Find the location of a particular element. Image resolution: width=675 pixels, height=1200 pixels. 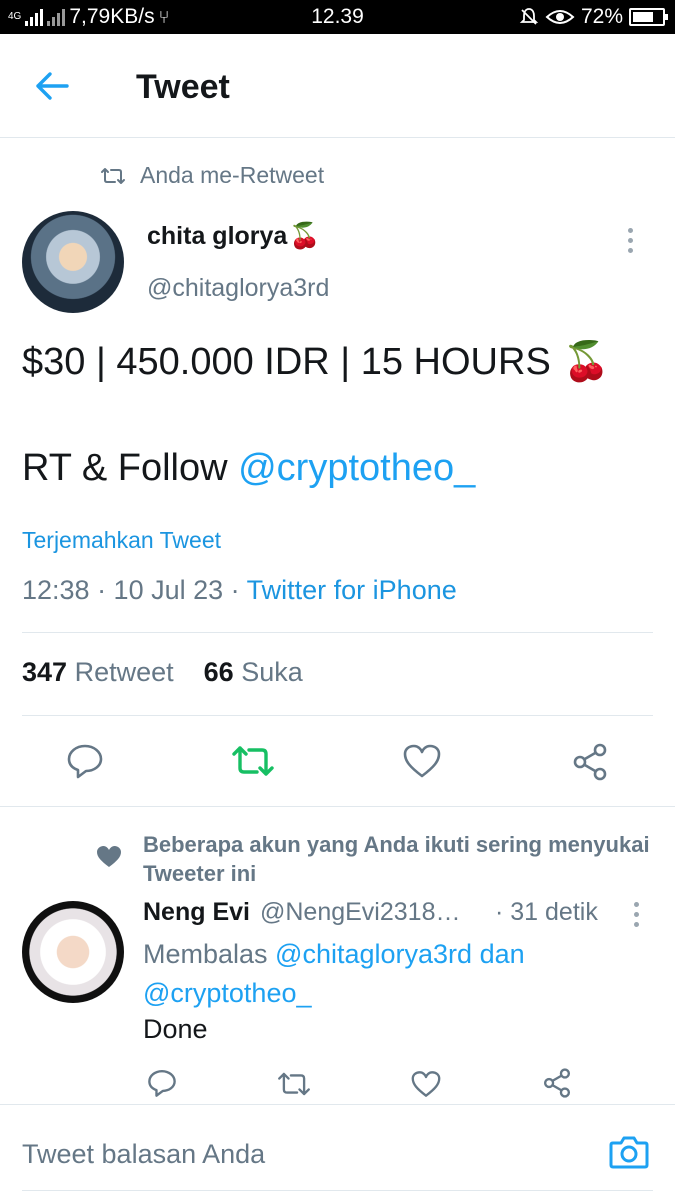

author-name-row: chita glorya 🍒 is located at coordinates (233, 236).